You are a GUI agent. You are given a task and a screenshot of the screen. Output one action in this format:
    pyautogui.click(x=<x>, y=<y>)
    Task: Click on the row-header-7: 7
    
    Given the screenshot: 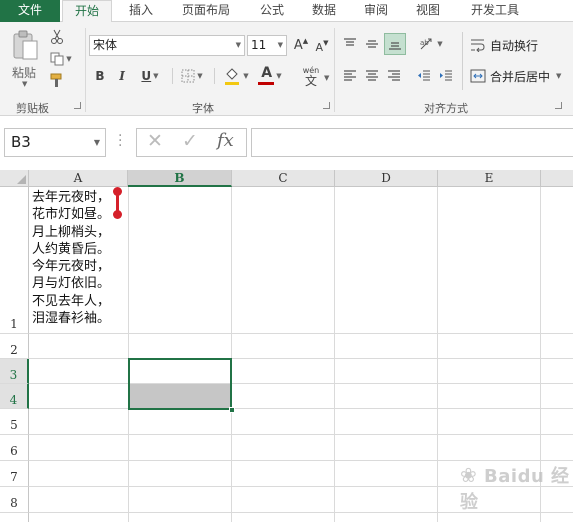 What is the action you would take?
    pyautogui.click(x=14, y=474)
    